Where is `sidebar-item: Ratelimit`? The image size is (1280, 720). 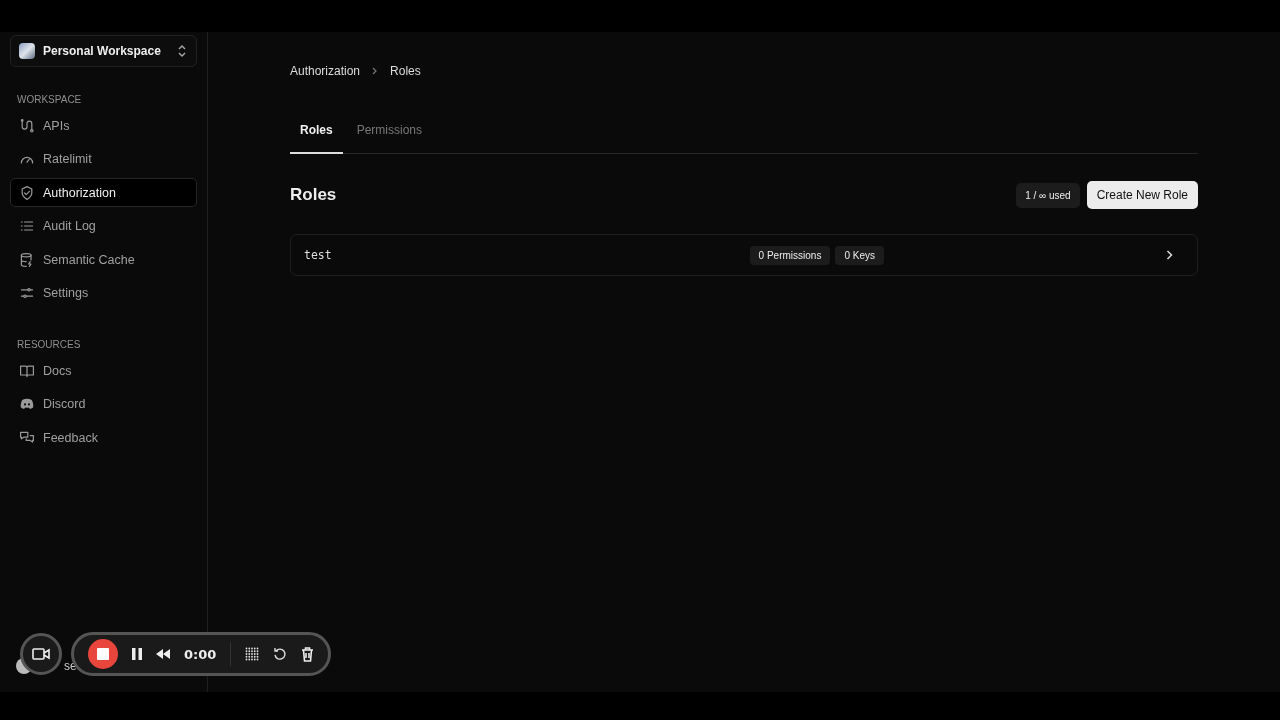 sidebar-item: Ratelimit is located at coordinates (103, 159).